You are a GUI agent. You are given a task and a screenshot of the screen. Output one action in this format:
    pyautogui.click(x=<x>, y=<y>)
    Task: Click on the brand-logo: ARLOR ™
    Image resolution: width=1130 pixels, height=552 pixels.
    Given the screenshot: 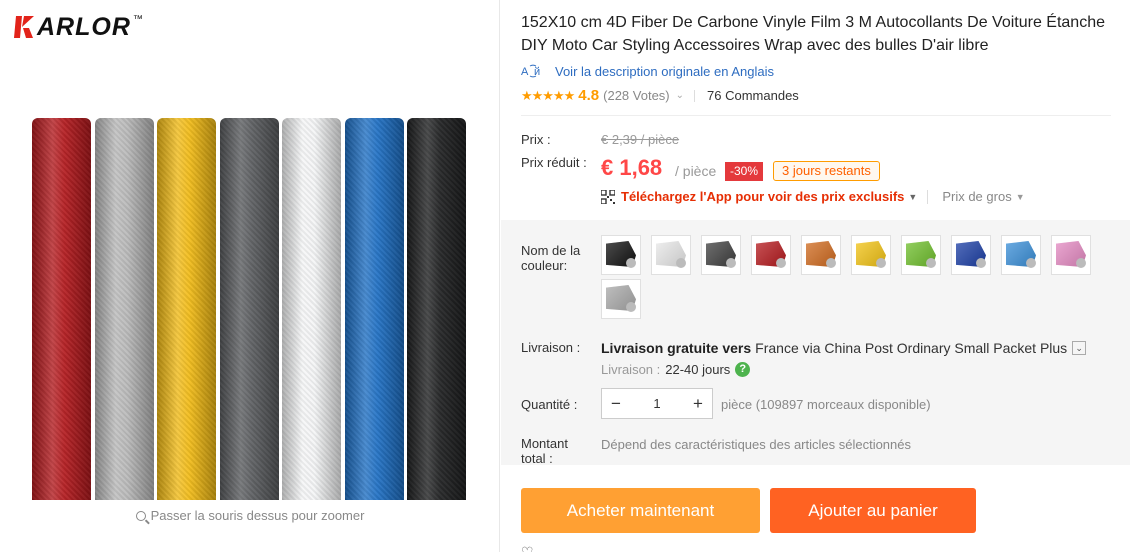 What is the action you would take?
    pyautogui.click(x=78, y=27)
    